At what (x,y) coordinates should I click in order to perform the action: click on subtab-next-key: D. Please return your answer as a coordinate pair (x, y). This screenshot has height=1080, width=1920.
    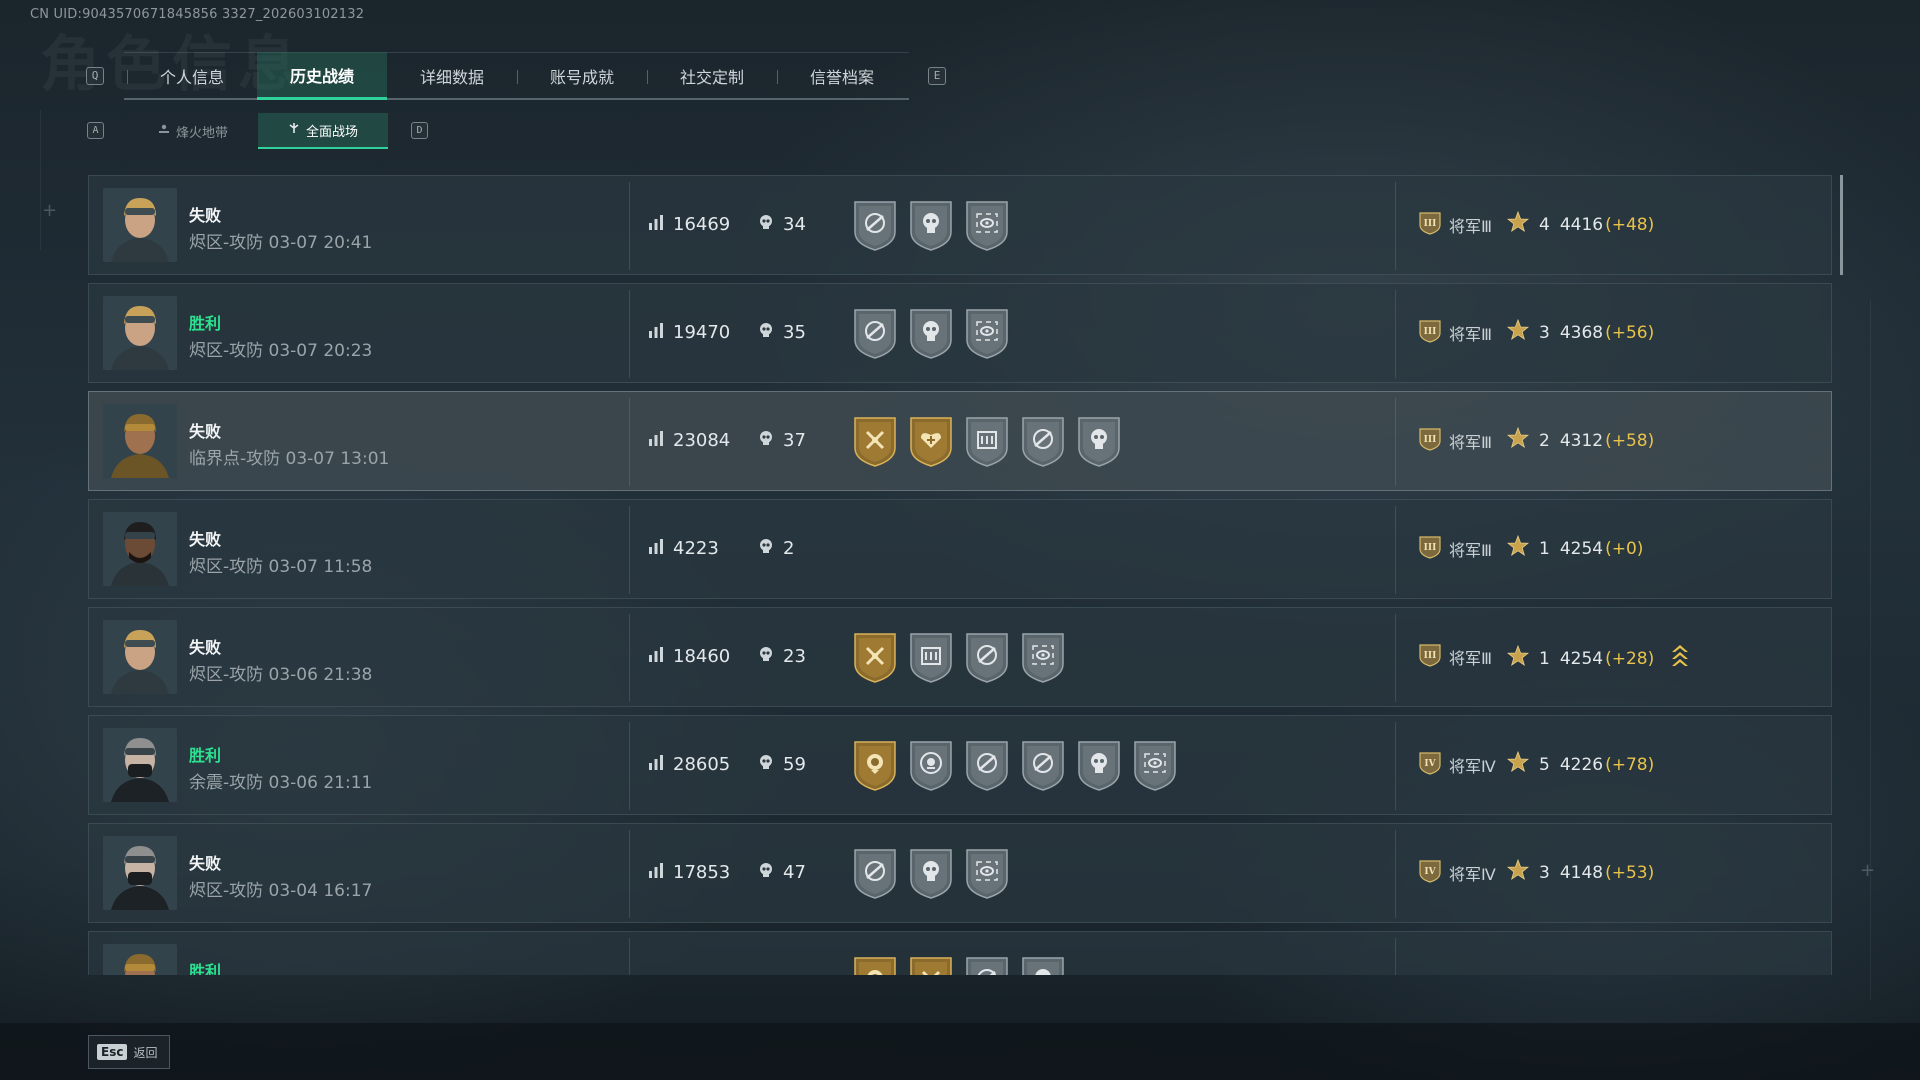
    Looking at the image, I should click on (419, 130).